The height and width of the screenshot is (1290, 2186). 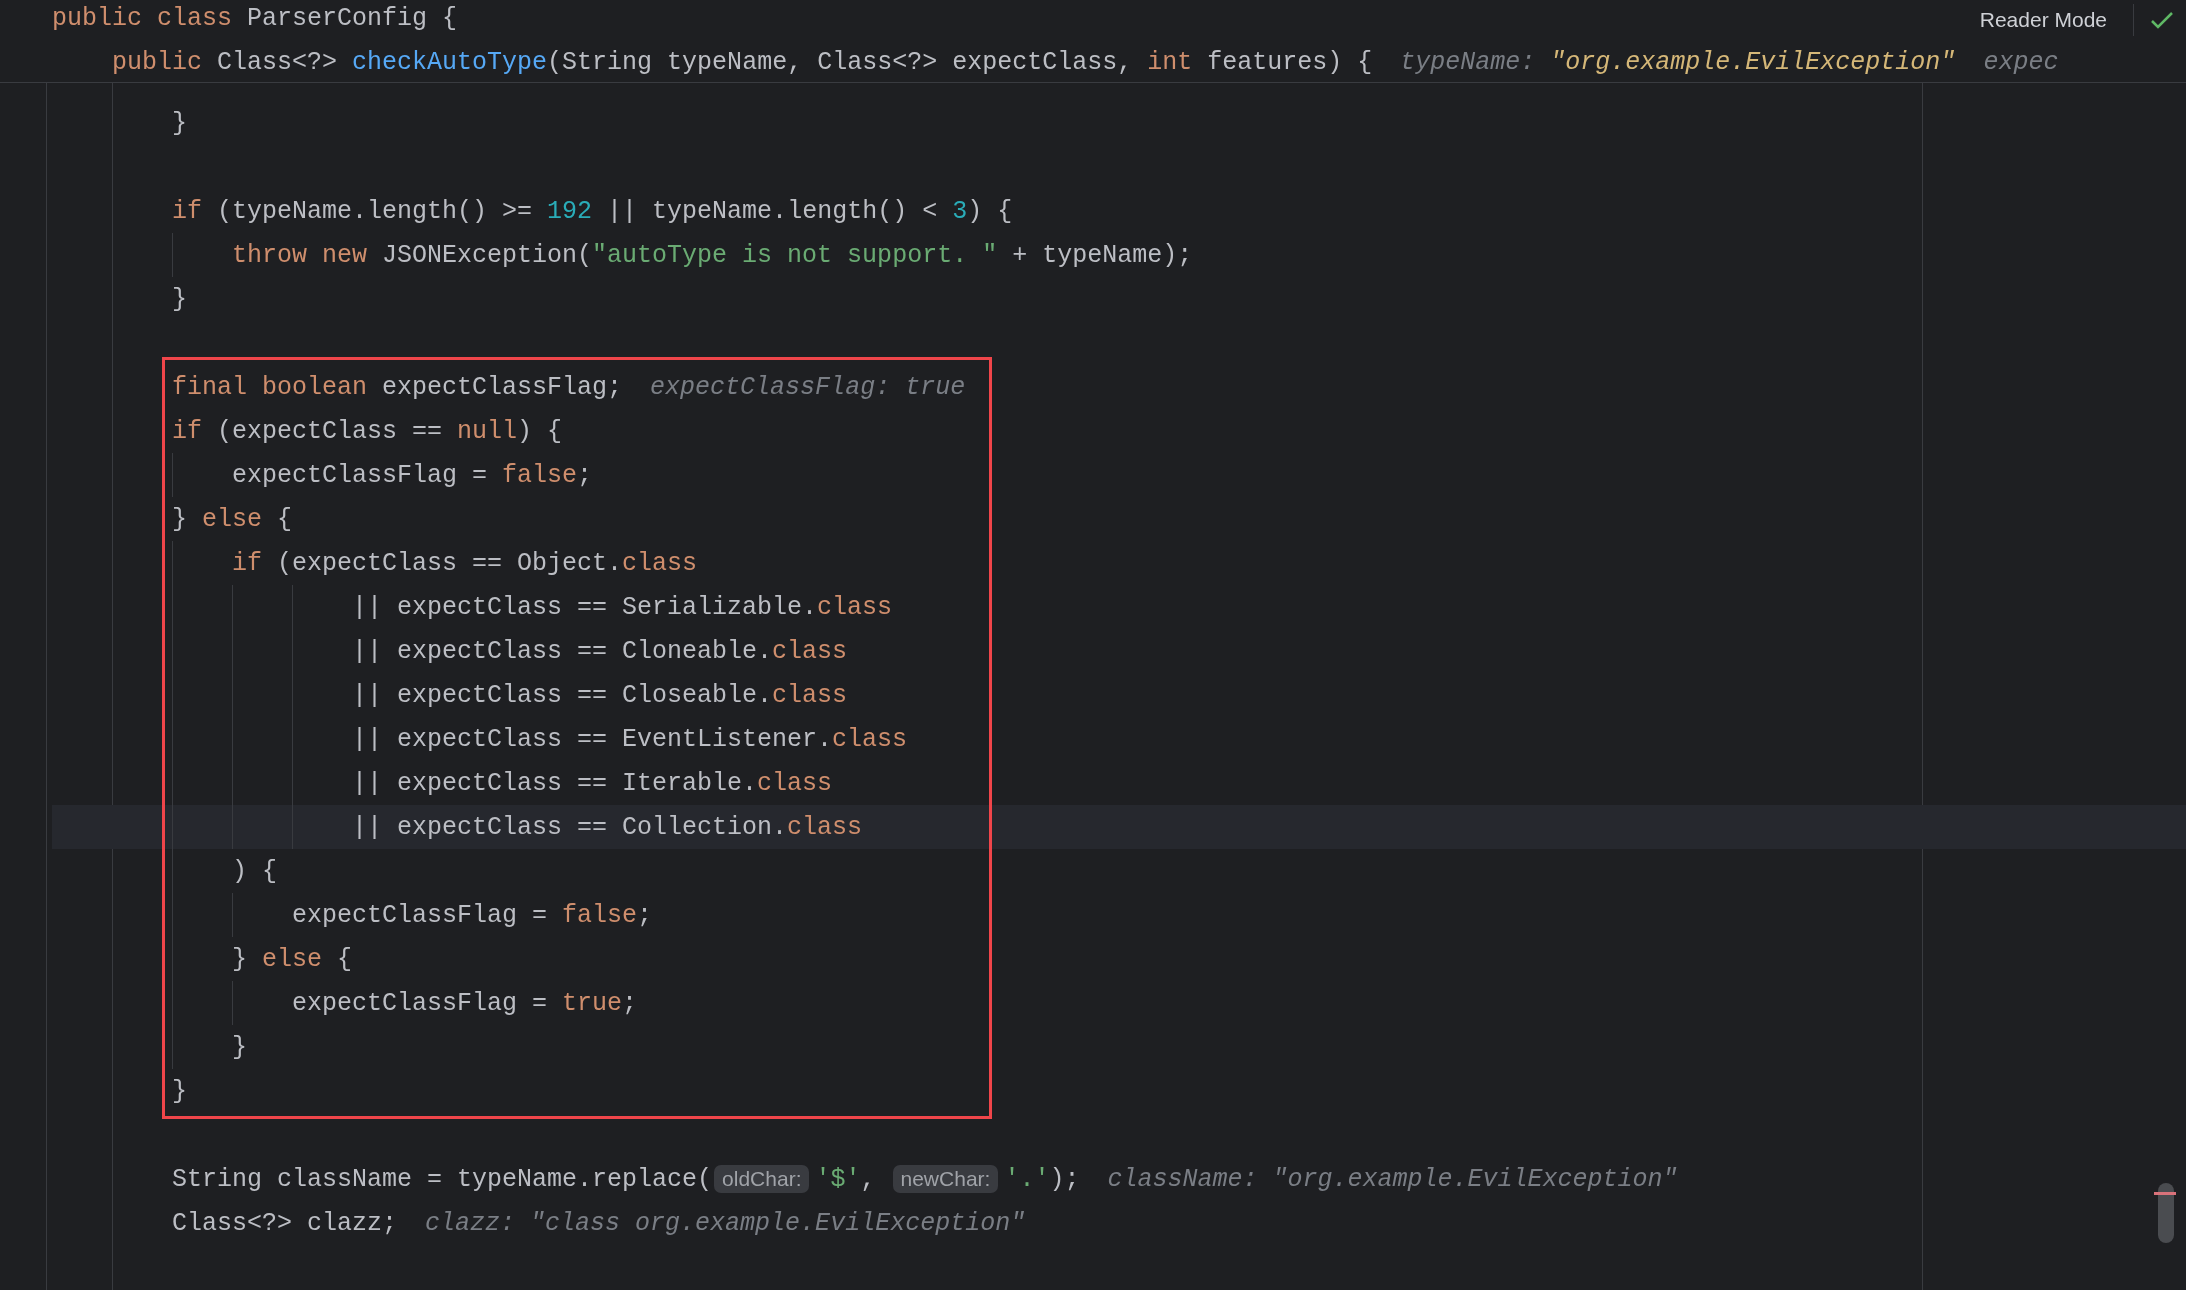 I want to click on code-text: throw new JSONException("autoType is not support. " + typeName);, so click(x=712, y=255).